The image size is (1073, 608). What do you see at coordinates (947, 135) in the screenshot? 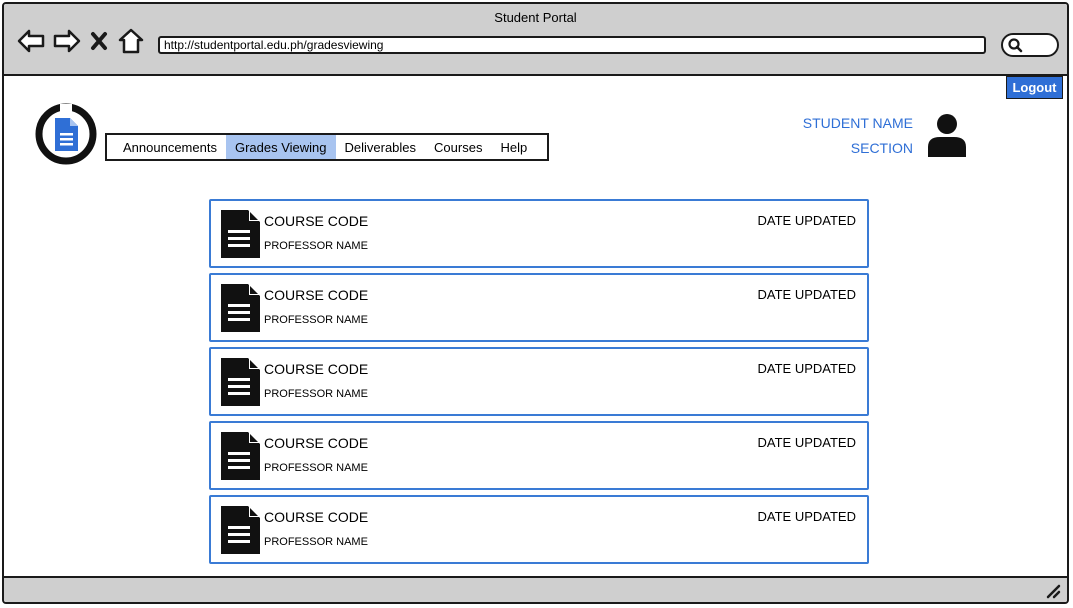
I see `user-avatar-icon` at bounding box center [947, 135].